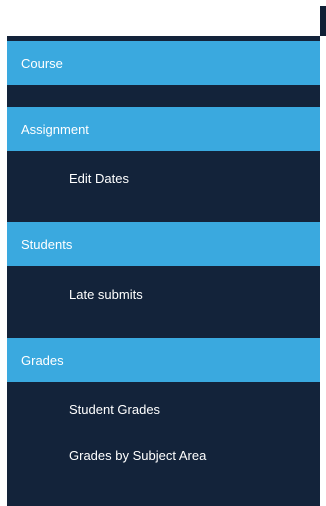  What do you see at coordinates (163, 63) in the screenshot?
I see `sidebar-section-course: Course` at bounding box center [163, 63].